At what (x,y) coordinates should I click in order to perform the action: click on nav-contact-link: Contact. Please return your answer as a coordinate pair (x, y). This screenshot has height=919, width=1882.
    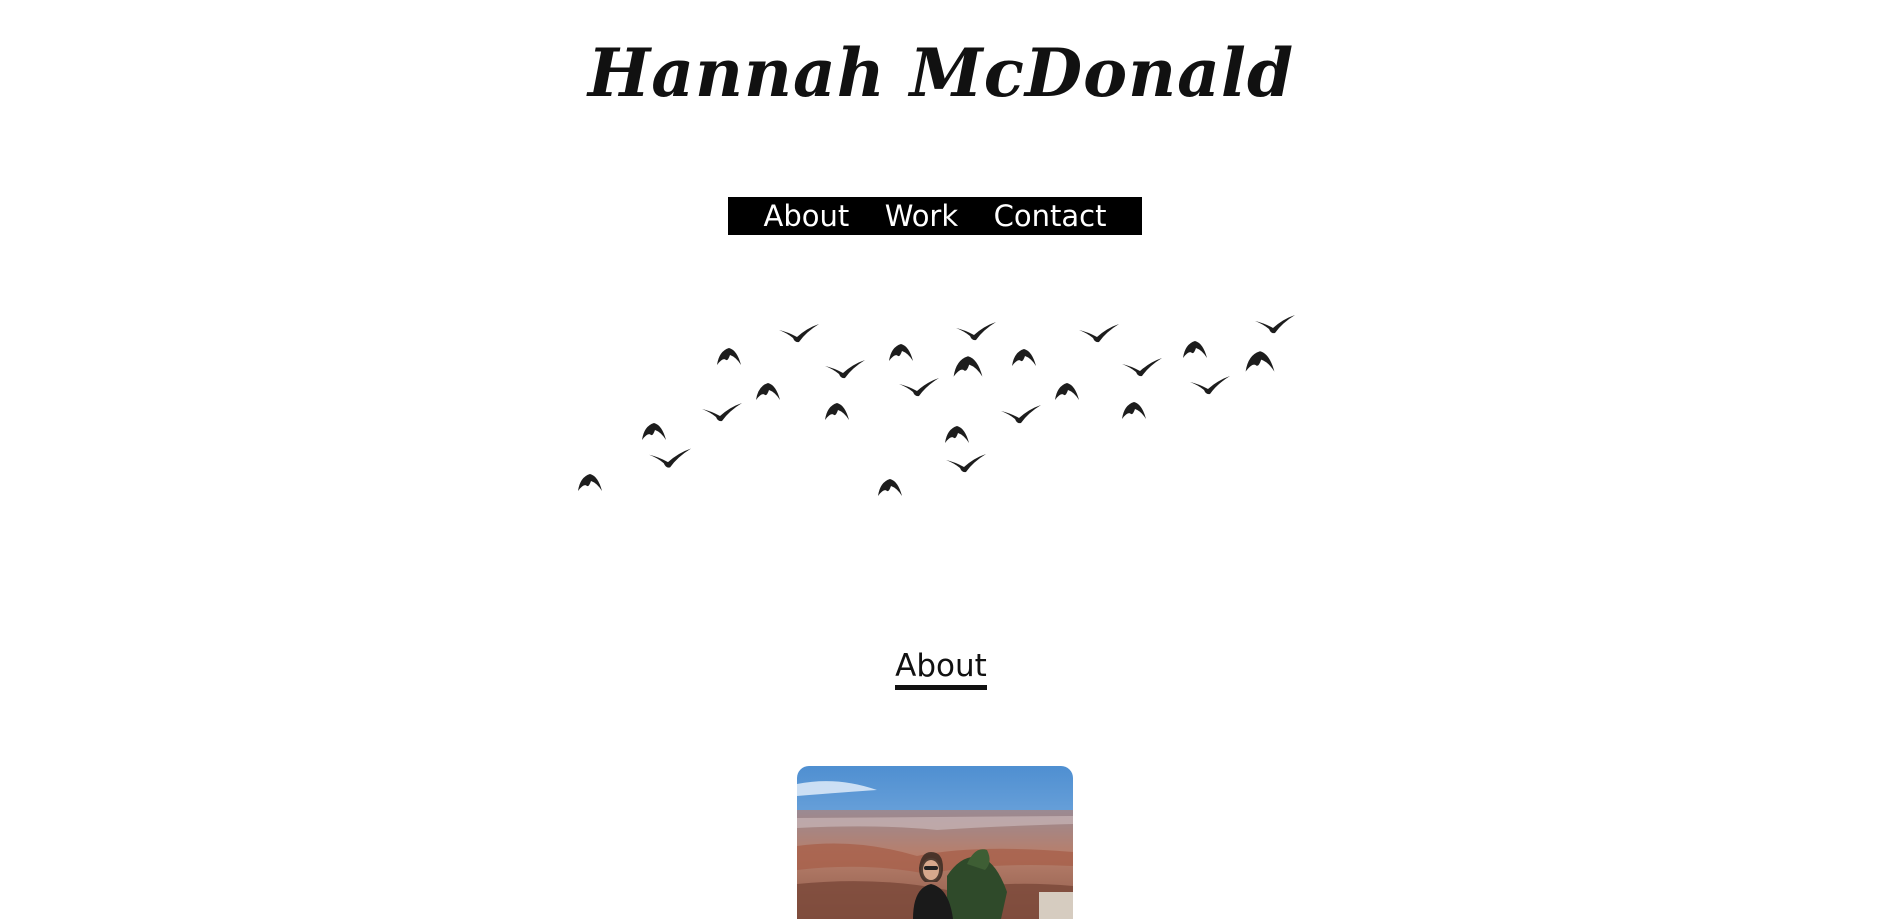
    Looking at the image, I should click on (1050, 216).